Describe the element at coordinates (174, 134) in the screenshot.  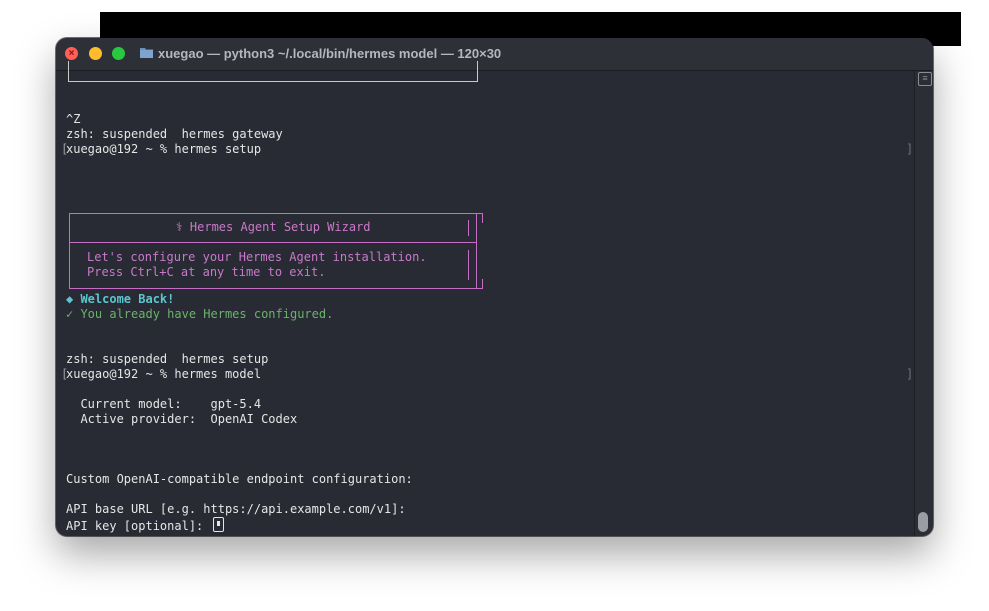
I see `output-line-suspended-gateway: zsh: suspended hermes gateway` at that location.